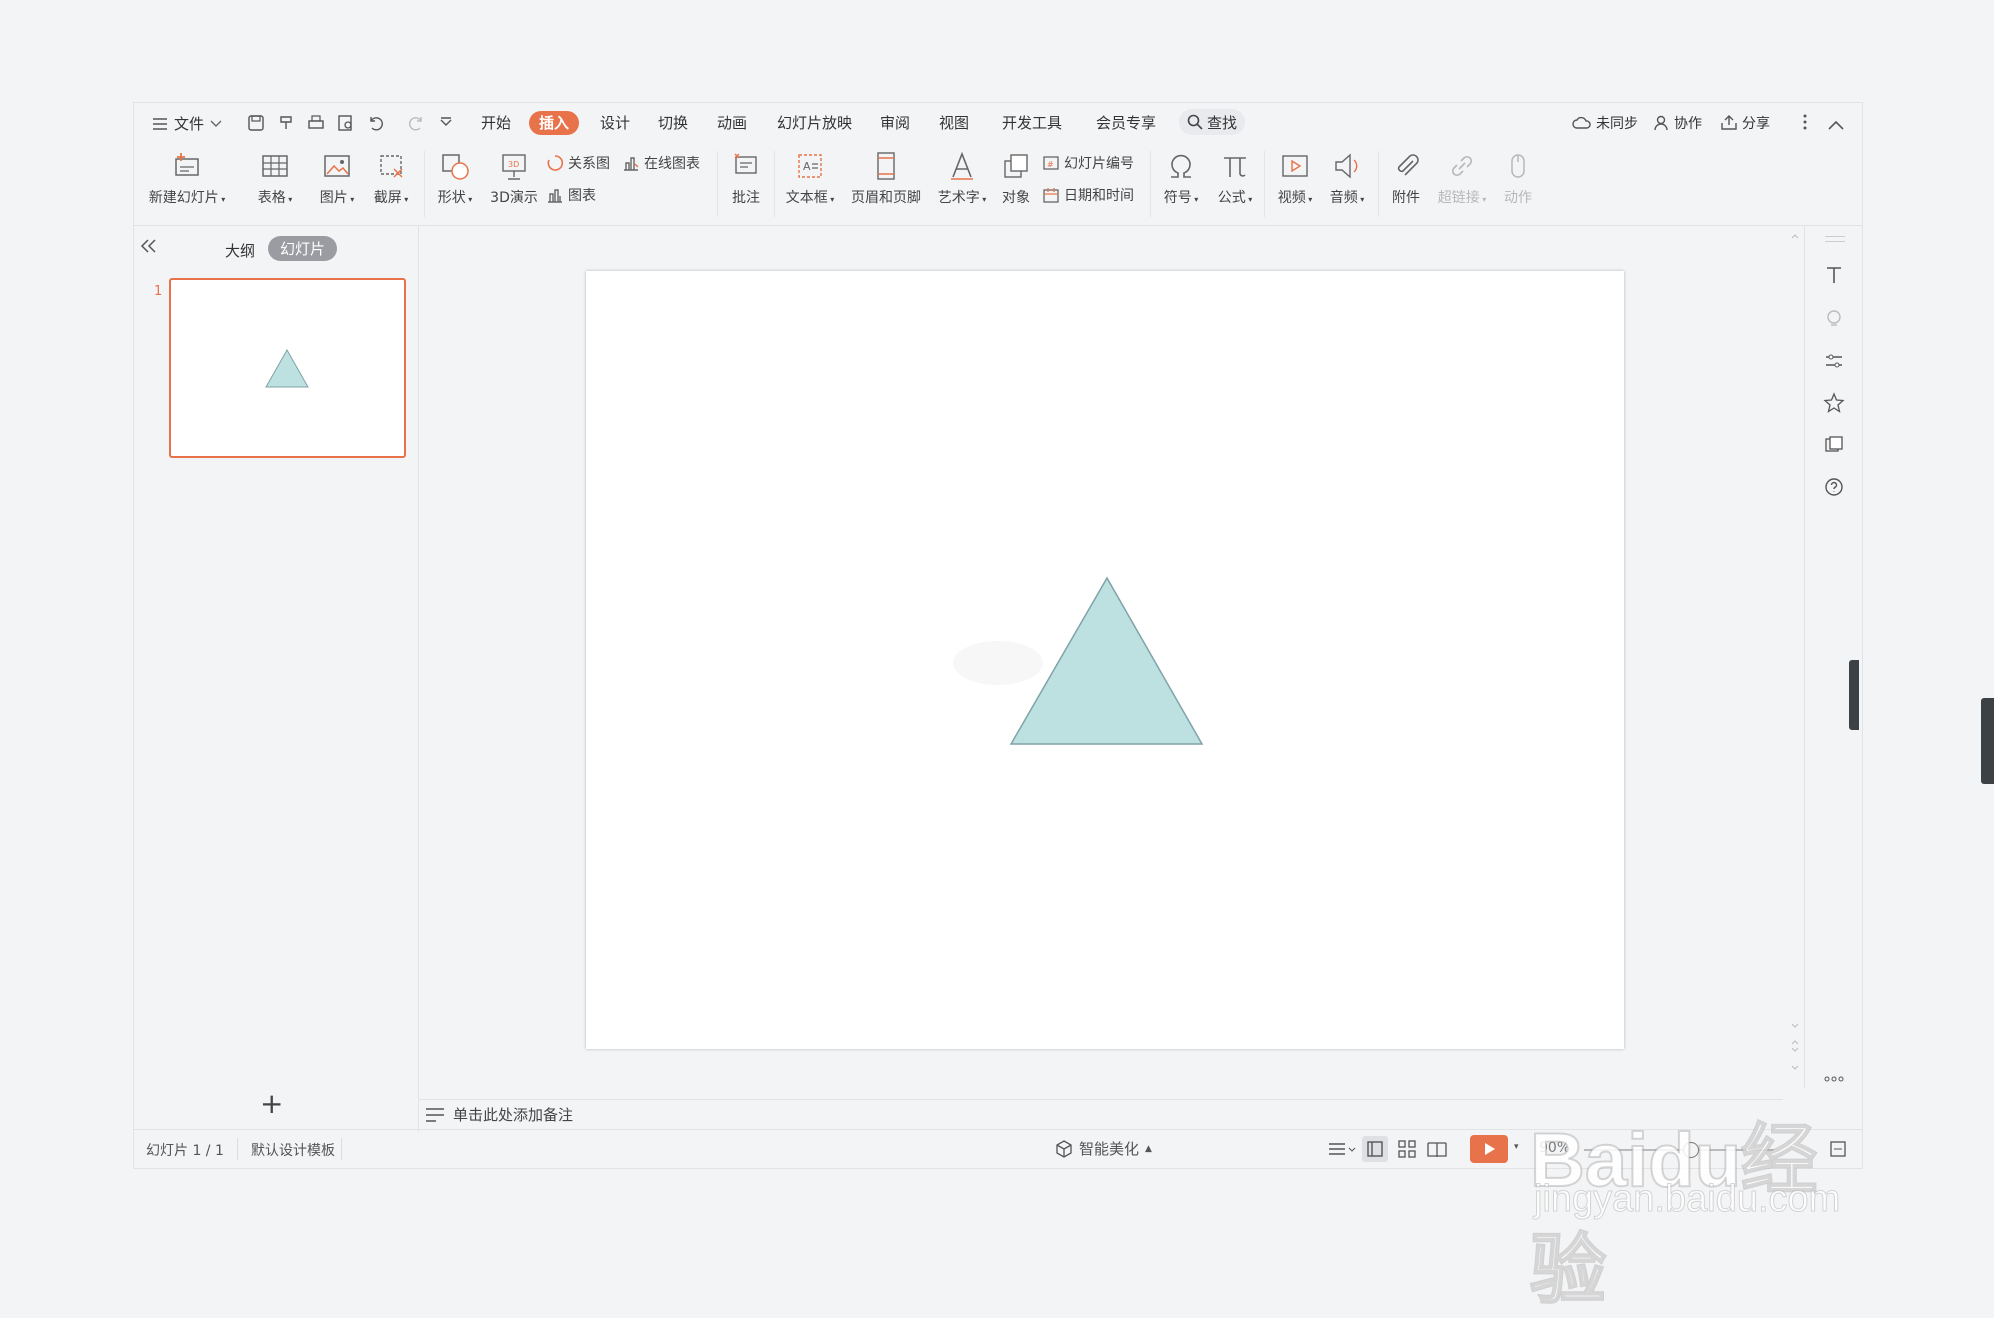  What do you see at coordinates (271, 1104) in the screenshot?
I see `add-slide-button: +` at bounding box center [271, 1104].